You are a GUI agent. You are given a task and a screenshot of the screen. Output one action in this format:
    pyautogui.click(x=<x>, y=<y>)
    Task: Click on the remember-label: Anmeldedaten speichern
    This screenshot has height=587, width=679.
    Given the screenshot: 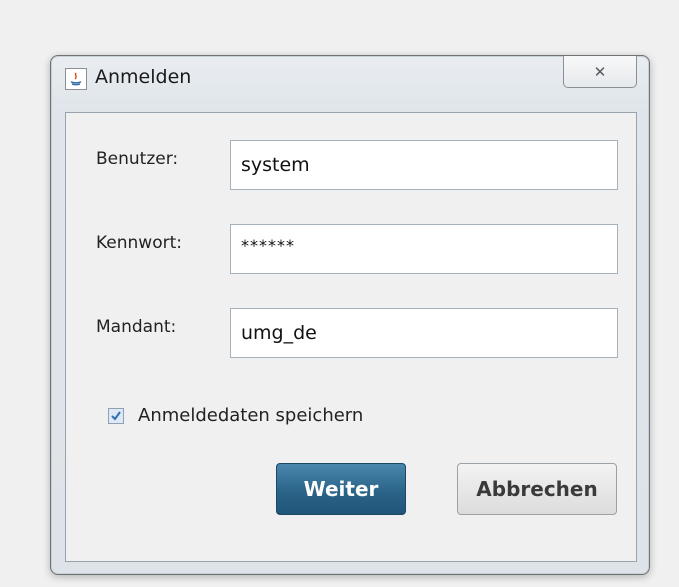 What is the action you would take?
    pyautogui.click(x=250, y=415)
    